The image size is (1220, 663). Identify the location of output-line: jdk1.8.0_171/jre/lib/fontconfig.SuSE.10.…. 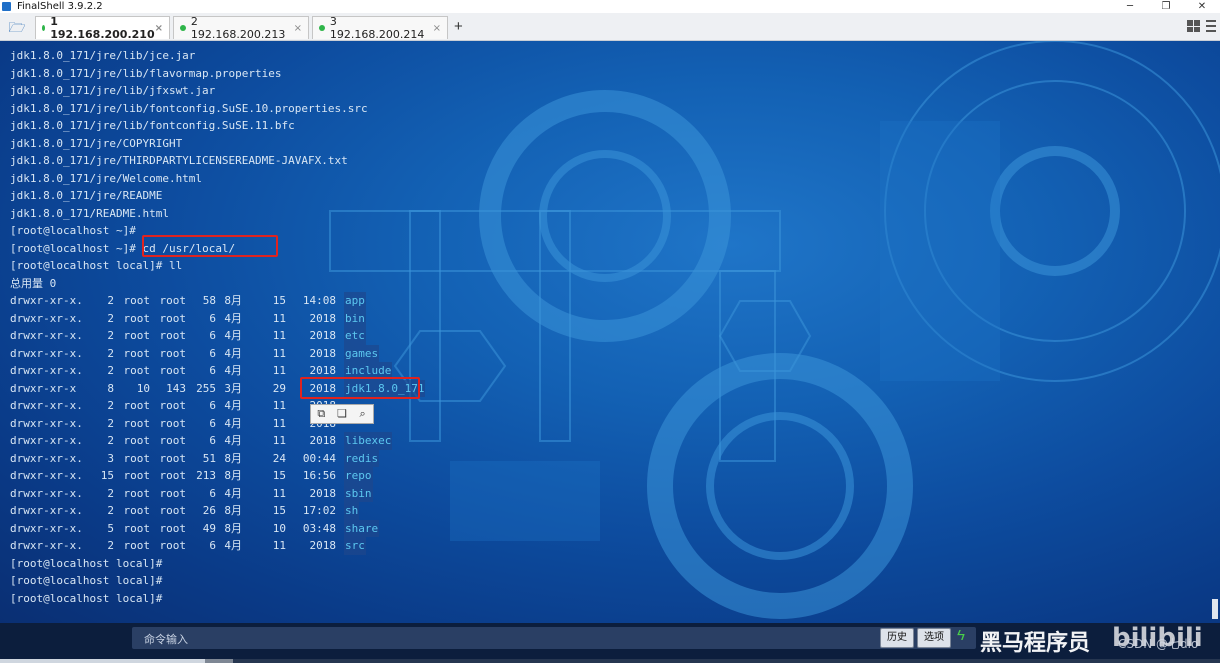
(189, 108).